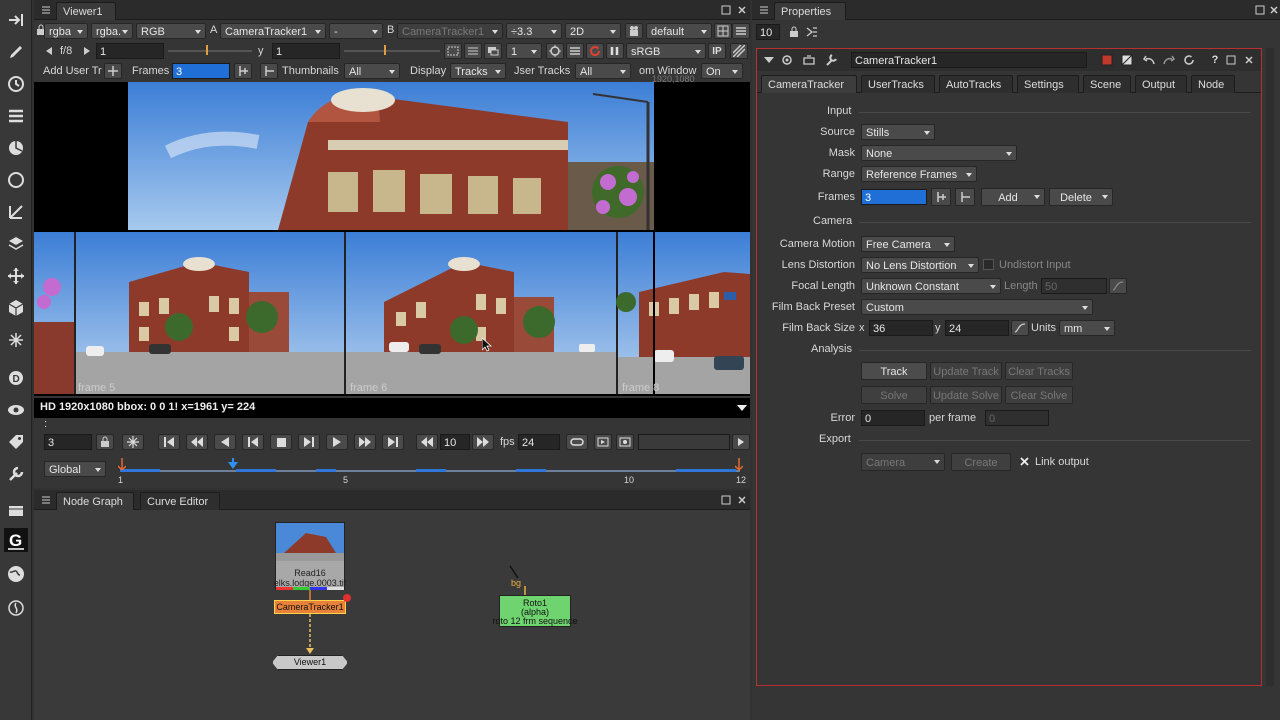 This screenshot has height=720, width=1280. I want to click on film-back-preset-dropdown: Custom, so click(977, 307).